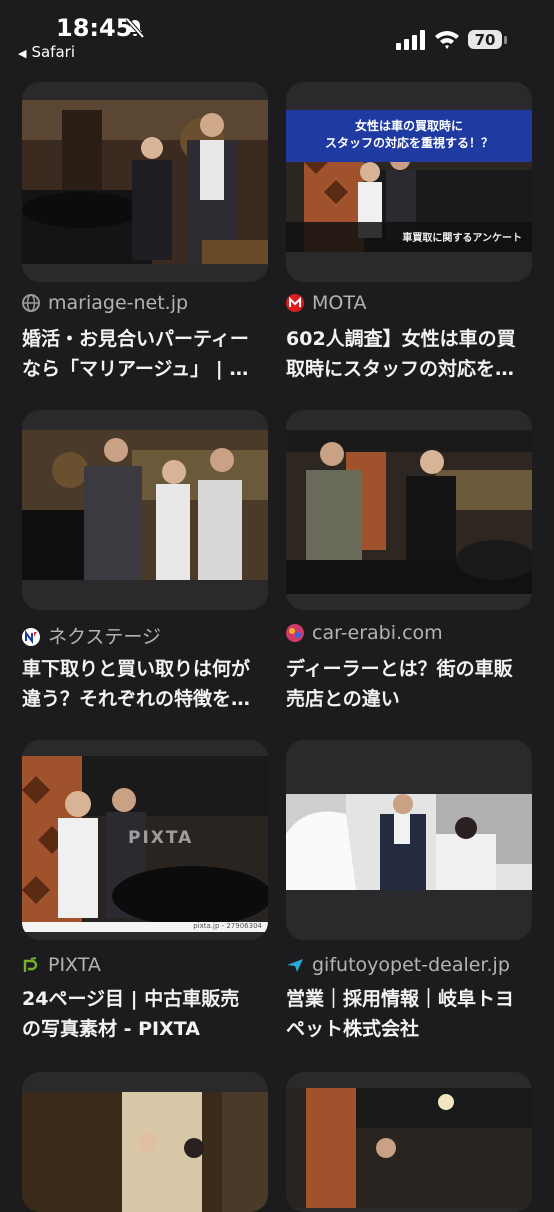  I want to click on gifu-toyopet-logo-icon, so click(295, 965).